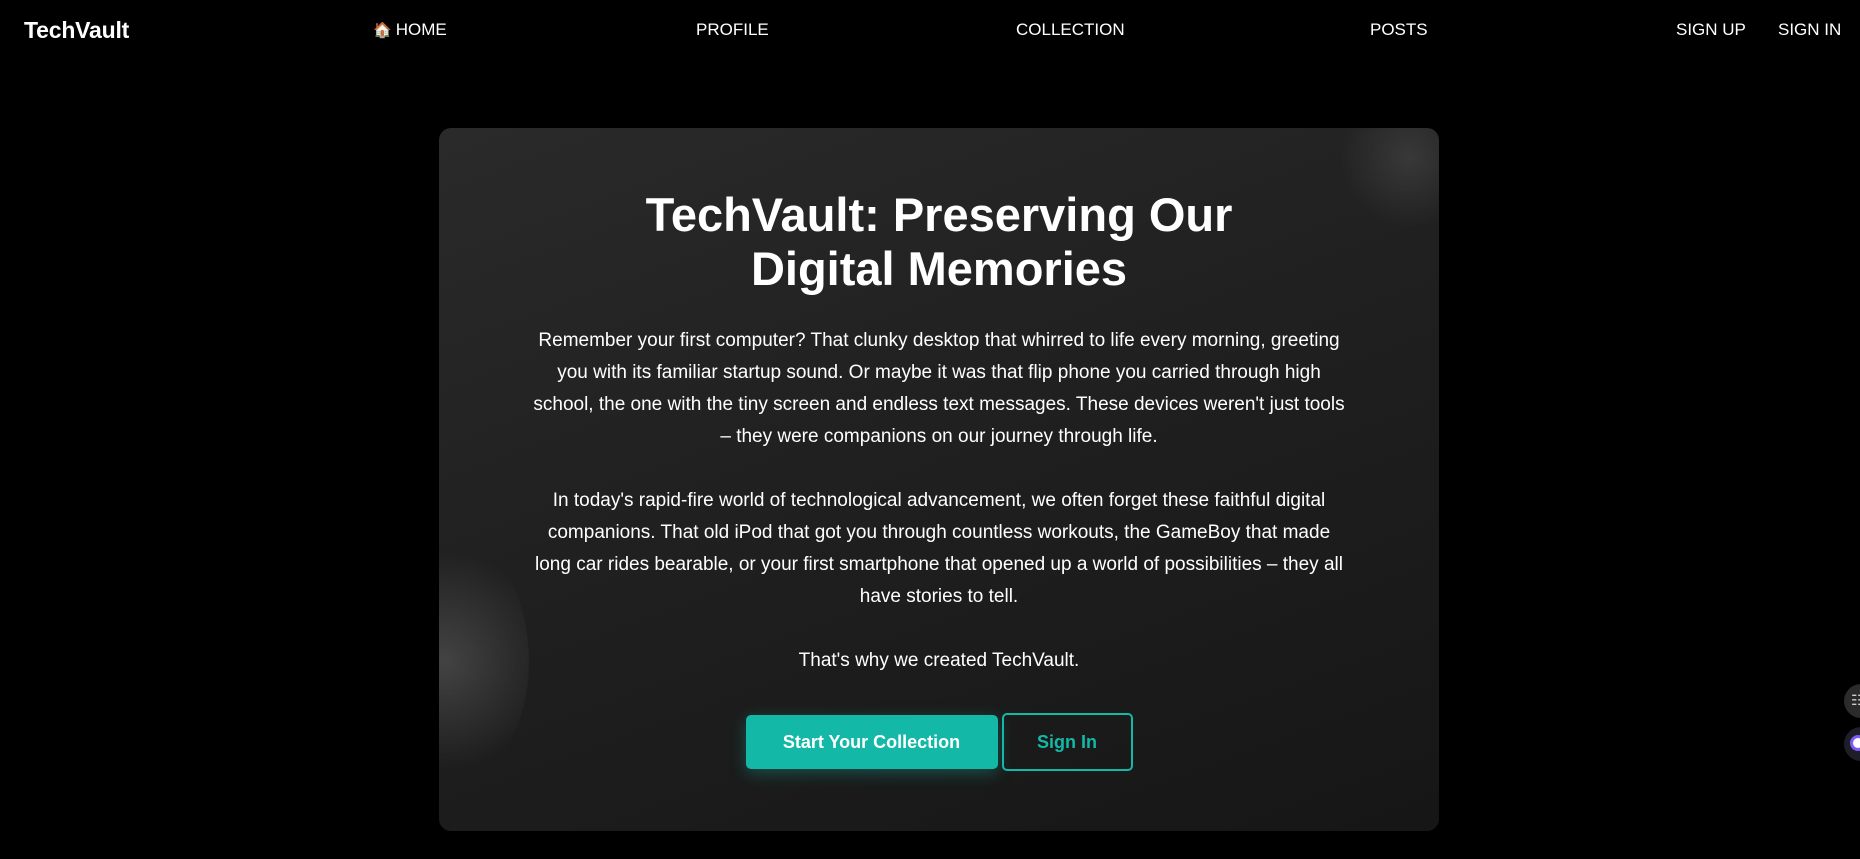  Describe the element at coordinates (1711, 30) in the screenshot. I see `nav-sign-up: SIGN UP` at that location.